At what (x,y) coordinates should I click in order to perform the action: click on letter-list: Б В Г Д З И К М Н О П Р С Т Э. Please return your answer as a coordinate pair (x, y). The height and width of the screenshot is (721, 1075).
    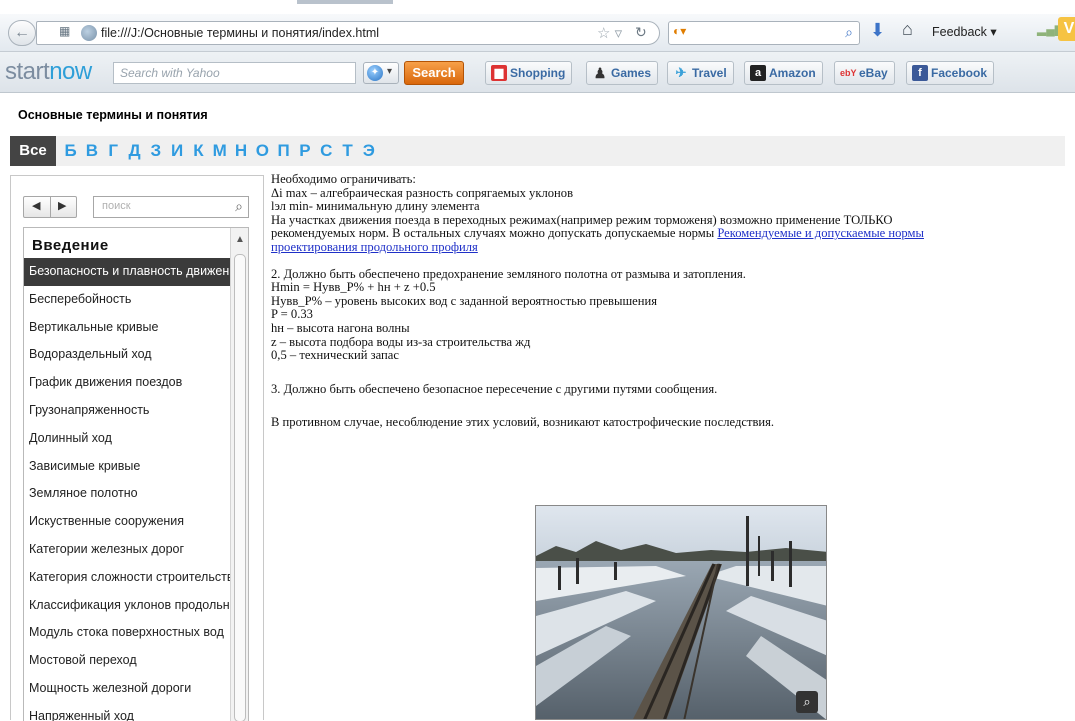
    Looking at the image, I should click on (219, 151).